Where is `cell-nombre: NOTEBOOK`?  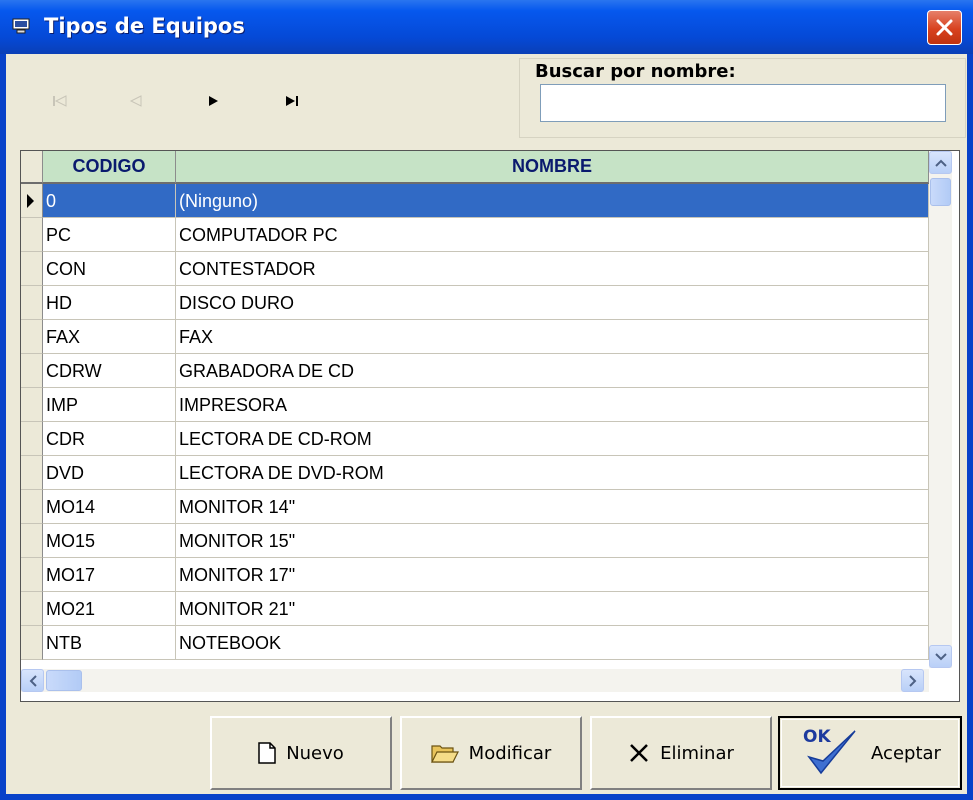
cell-nombre: NOTEBOOK is located at coordinates (552, 643).